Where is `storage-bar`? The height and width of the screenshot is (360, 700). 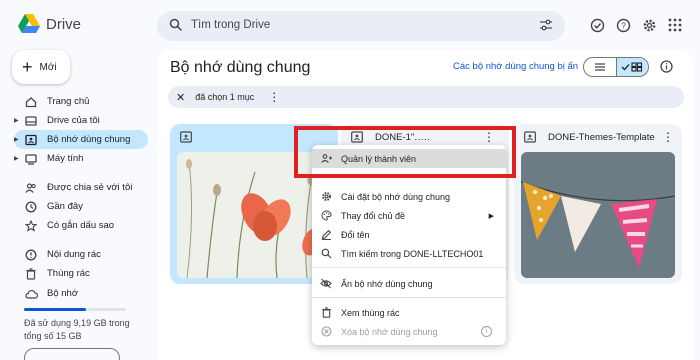
storage-bar is located at coordinates (75, 309).